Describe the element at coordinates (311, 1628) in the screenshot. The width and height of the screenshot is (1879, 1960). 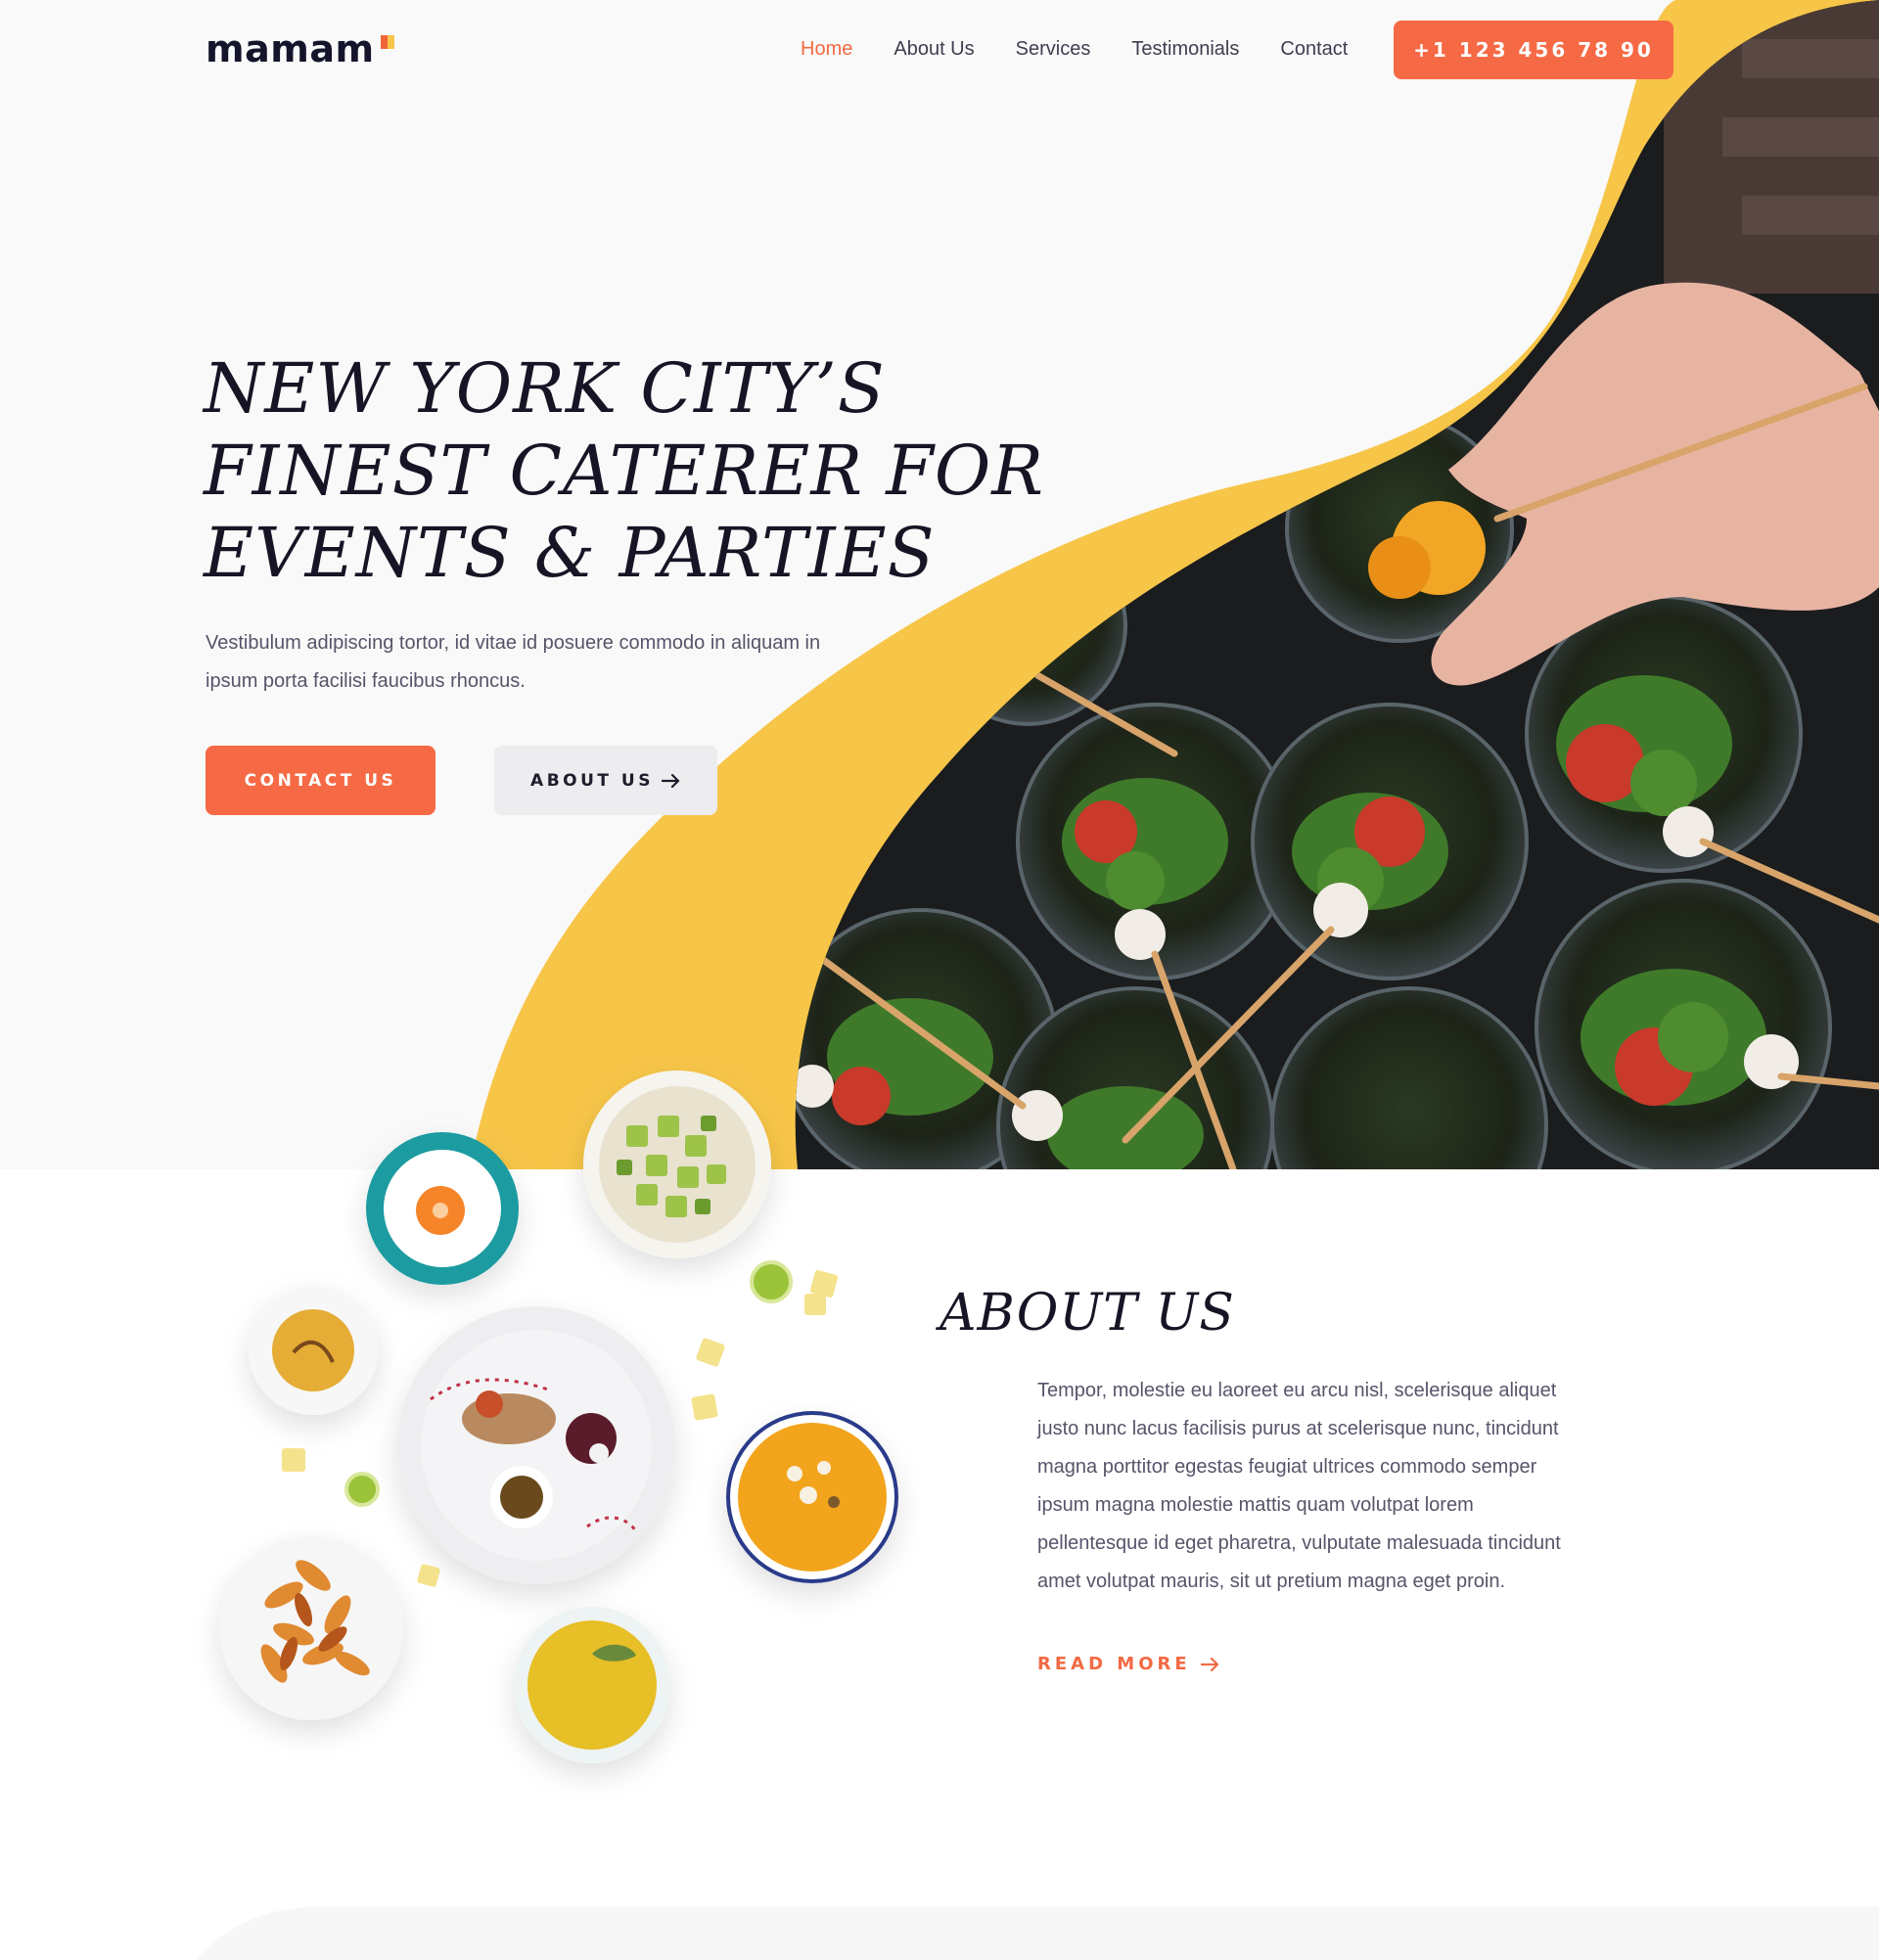
I see `pasta-bowl-image` at that location.